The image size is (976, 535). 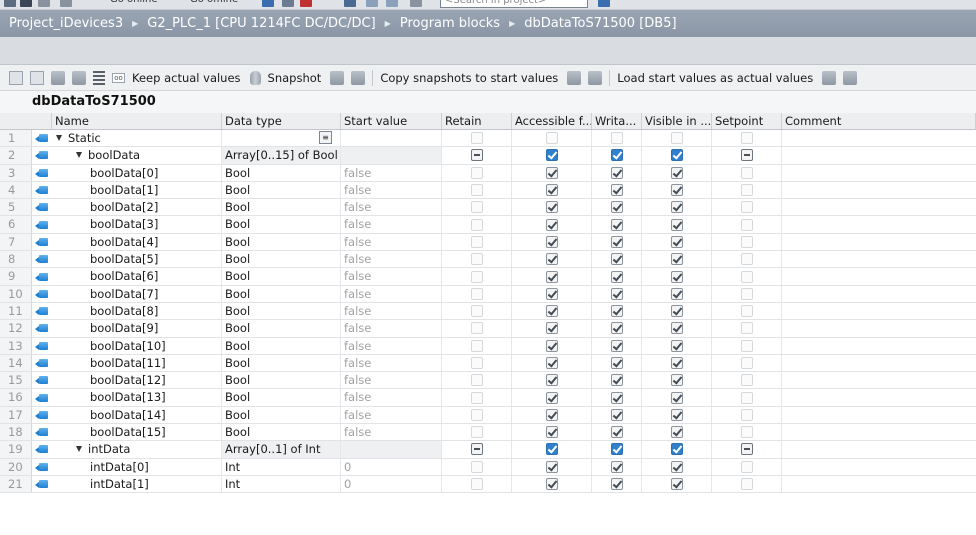 I want to click on upload-icon, so click(x=44, y=3).